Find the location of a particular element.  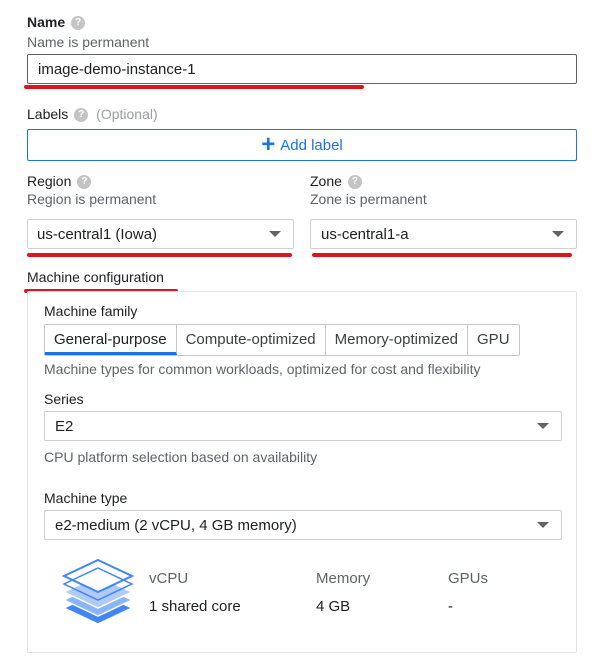

machine-type-select-value: e2-medium (2 vCPU, 4 GB memory) is located at coordinates (176, 525).